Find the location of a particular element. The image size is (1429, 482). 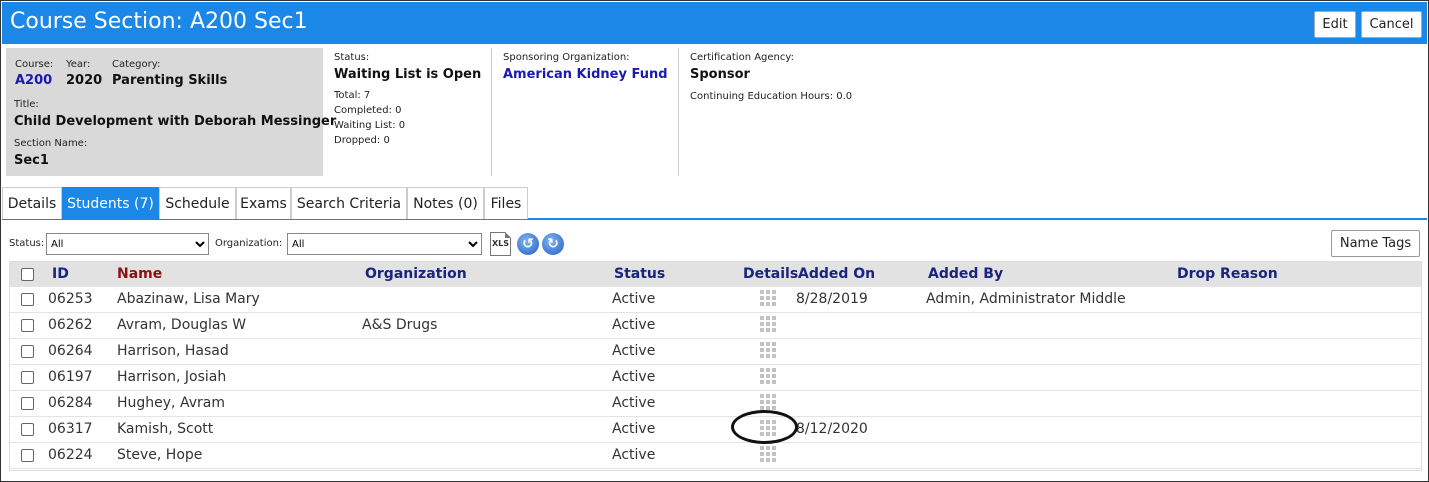

column-header-added-by: Added By is located at coordinates (965, 274).